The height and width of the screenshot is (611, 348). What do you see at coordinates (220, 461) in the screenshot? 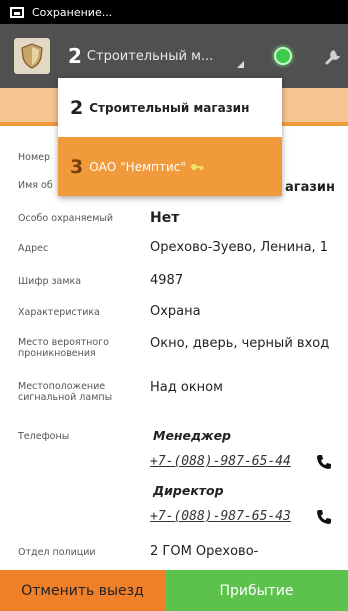
I see `phone-link: +7-(088)-987-65-44` at bounding box center [220, 461].